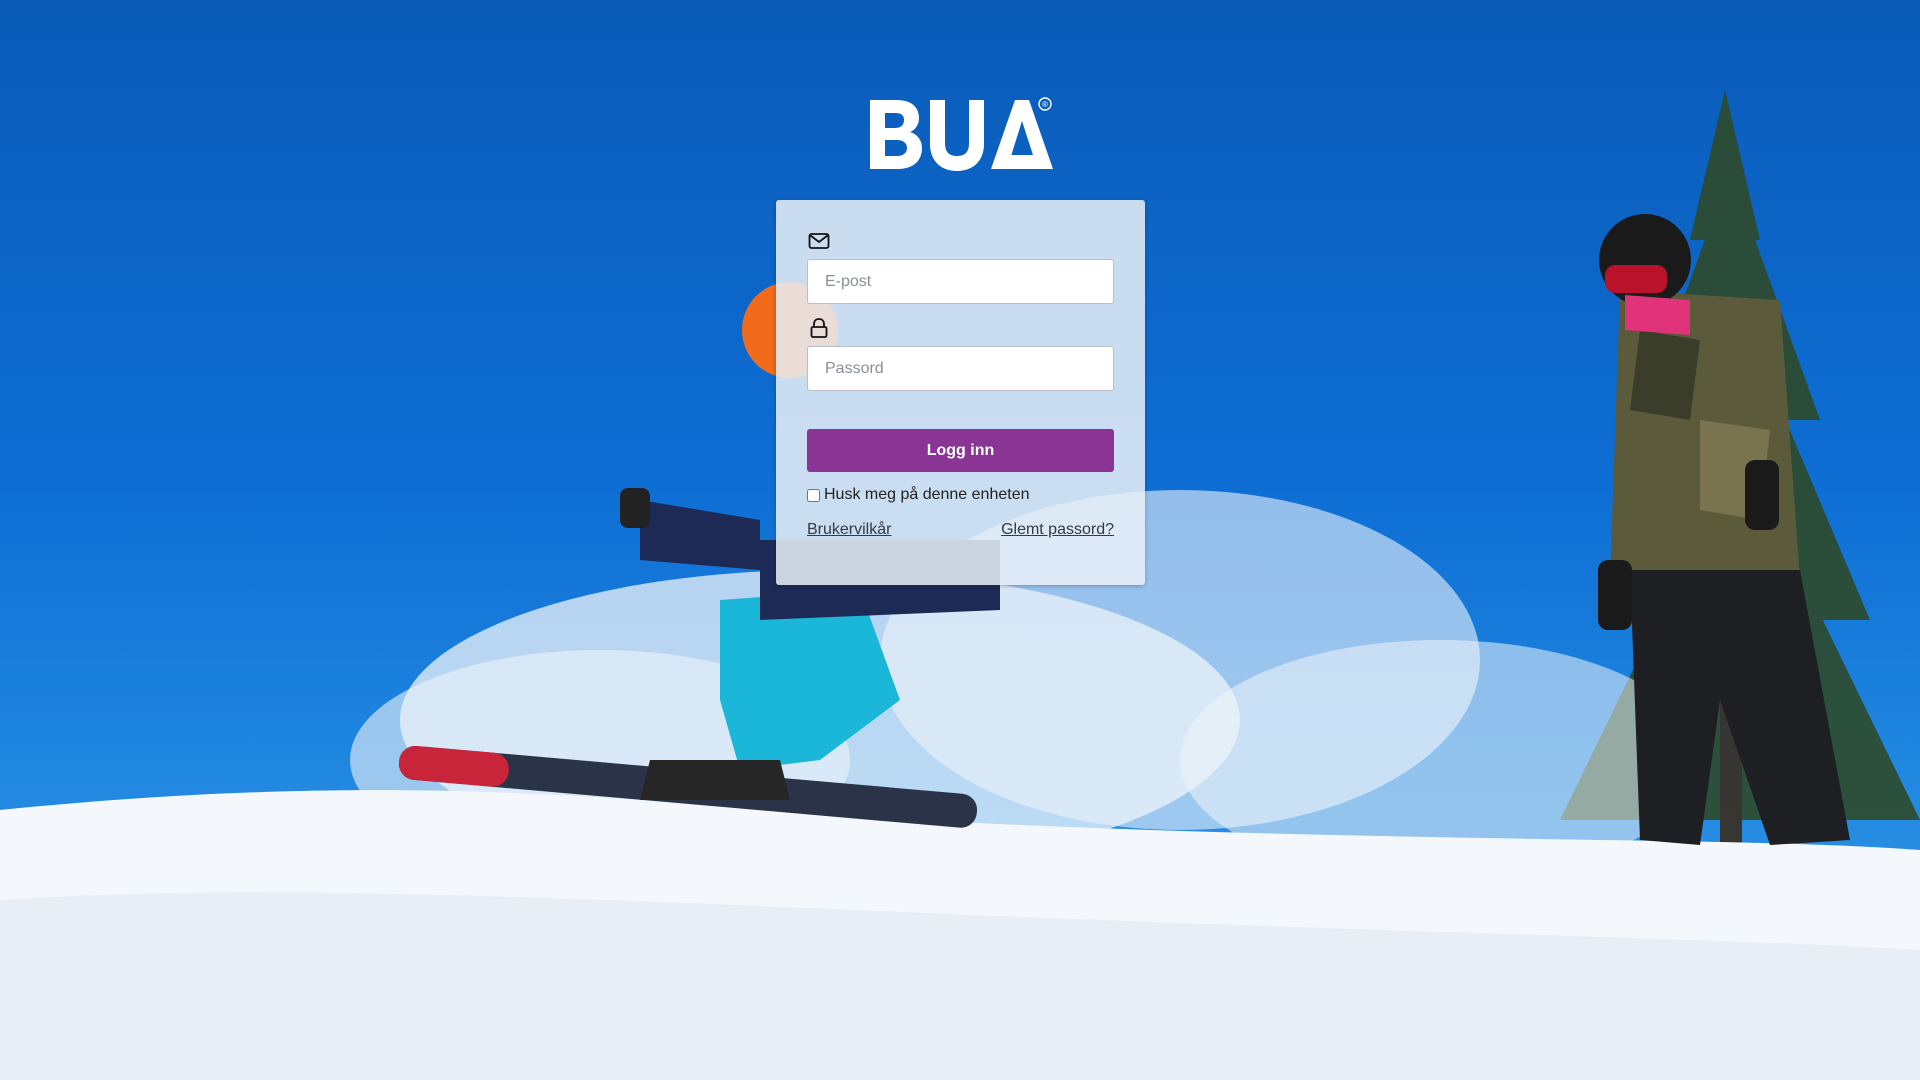 The image size is (1920, 1080). Describe the element at coordinates (960, 450) in the screenshot. I see `login-button: Logg inn` at that location.